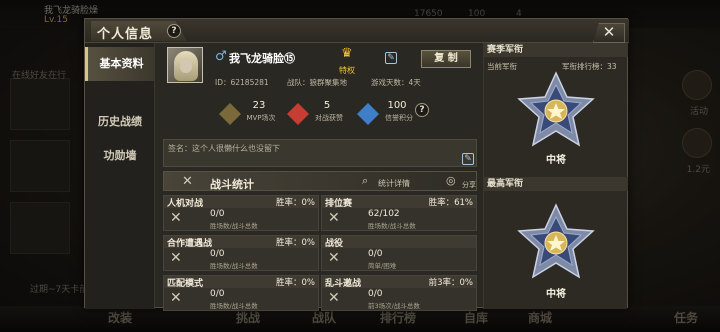 The image size is (720, 332). Describe the element at coordinates (221, 56) in the screenshot. I see `male-icon: ♂` at that location.